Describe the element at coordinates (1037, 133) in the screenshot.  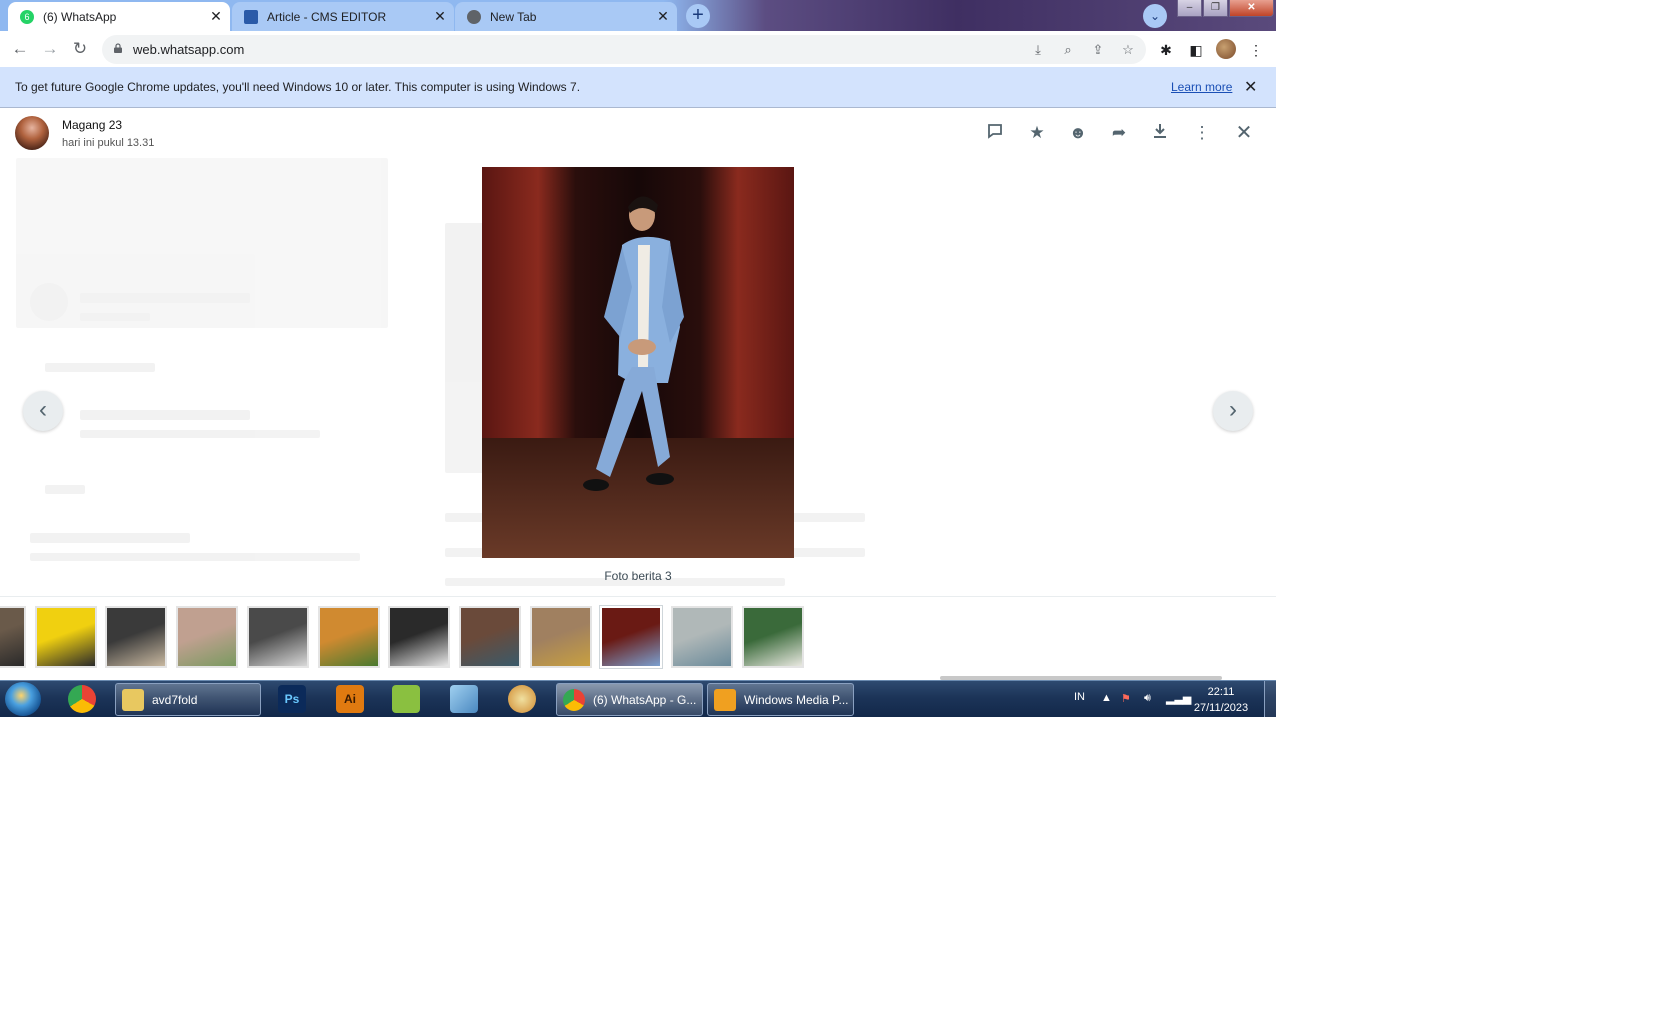
I see `star-icon: ★` at that location.